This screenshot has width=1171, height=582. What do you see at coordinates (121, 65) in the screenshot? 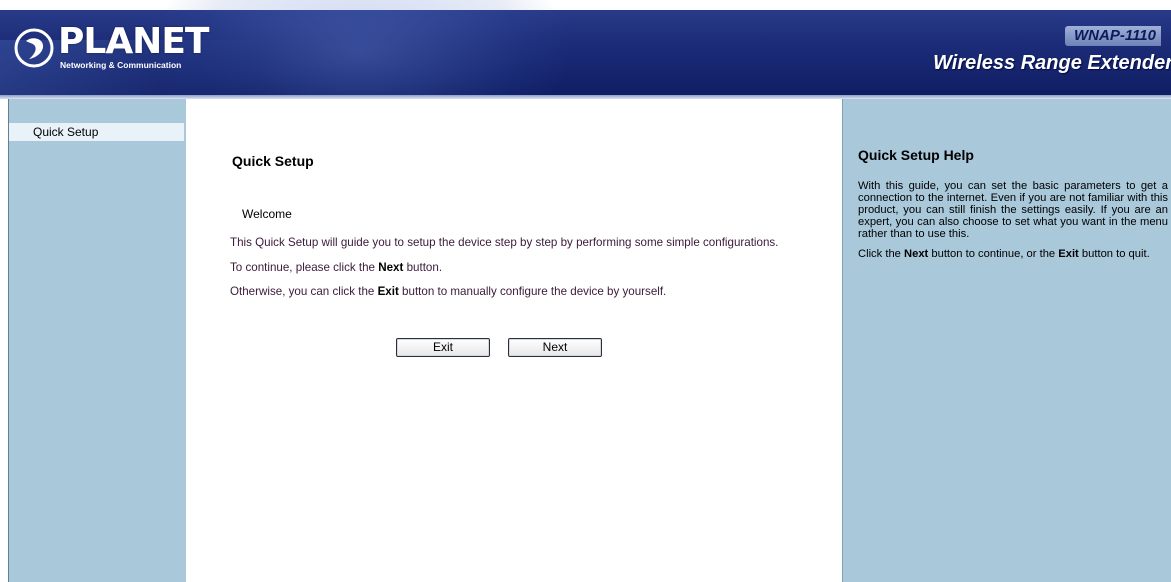
I see `brand-tagline: Networking & Communication` at bounding box center [121, 65].